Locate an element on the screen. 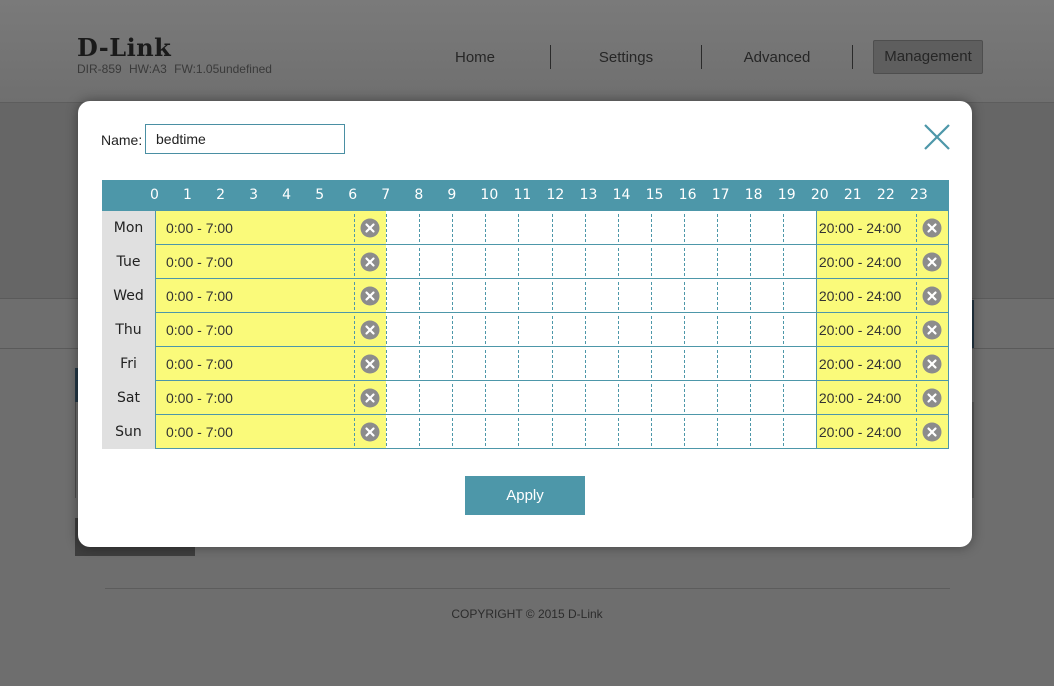 The width and height of the screenshot is (1054, 686). day-row: Mon 0:00 - 7:00 20:00 - 24:00 is located at coordinates (525, 228).